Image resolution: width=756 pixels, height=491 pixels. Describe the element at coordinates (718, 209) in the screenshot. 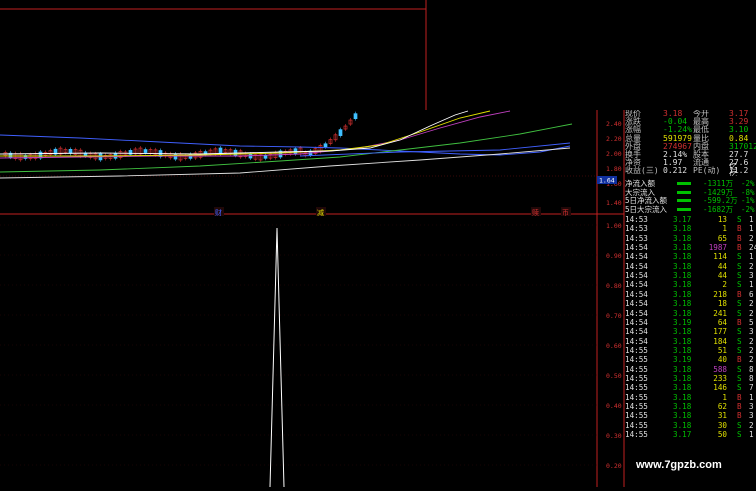

I see `flow-value: -1682万` at that location.